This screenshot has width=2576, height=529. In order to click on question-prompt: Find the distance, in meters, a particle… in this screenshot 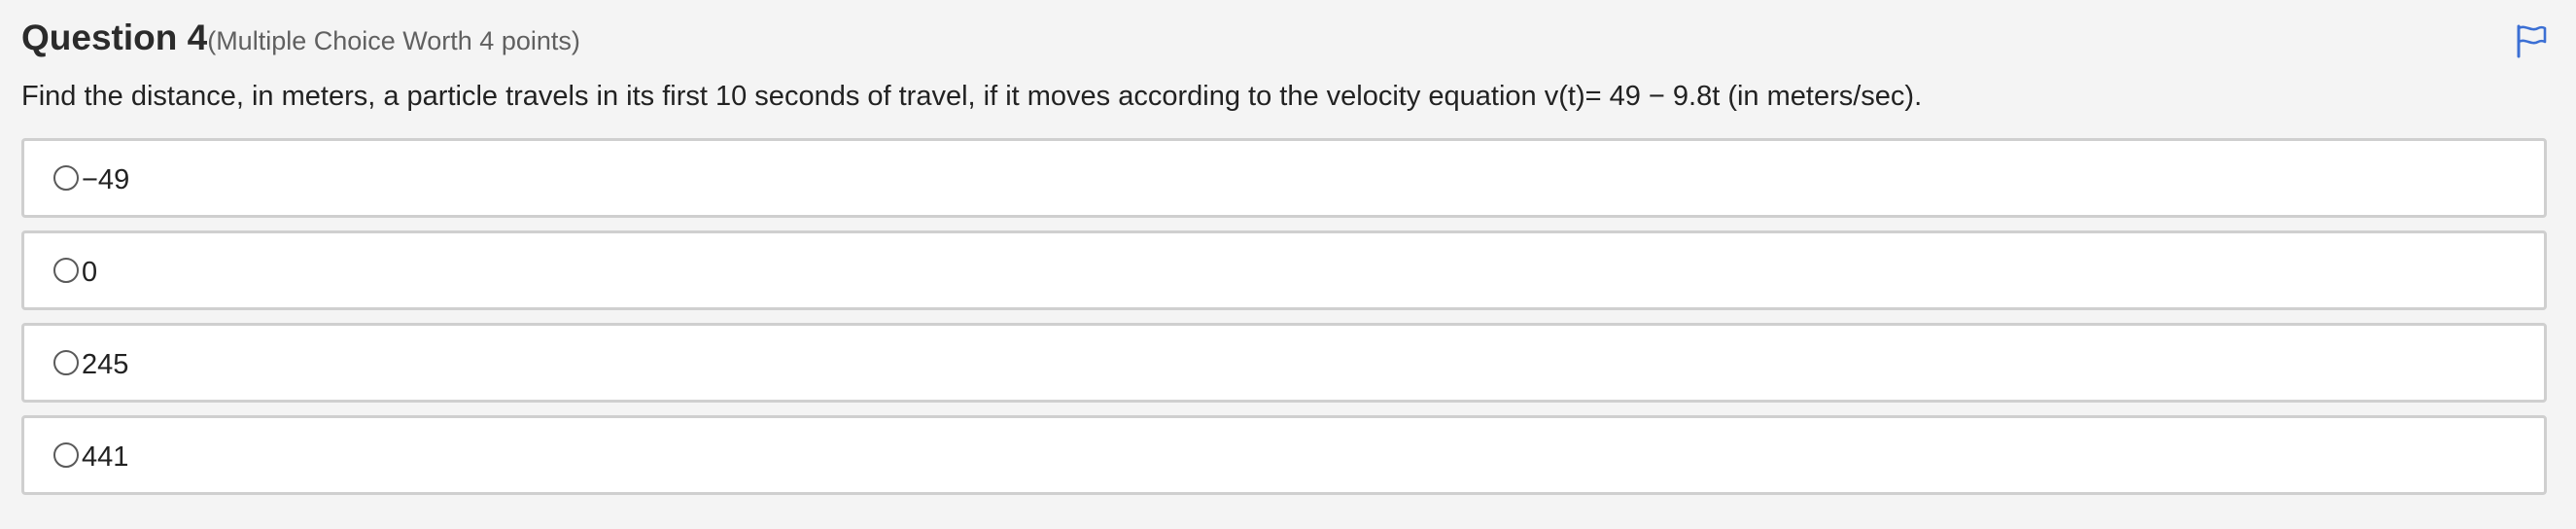, I will do `click(972, 96)`.